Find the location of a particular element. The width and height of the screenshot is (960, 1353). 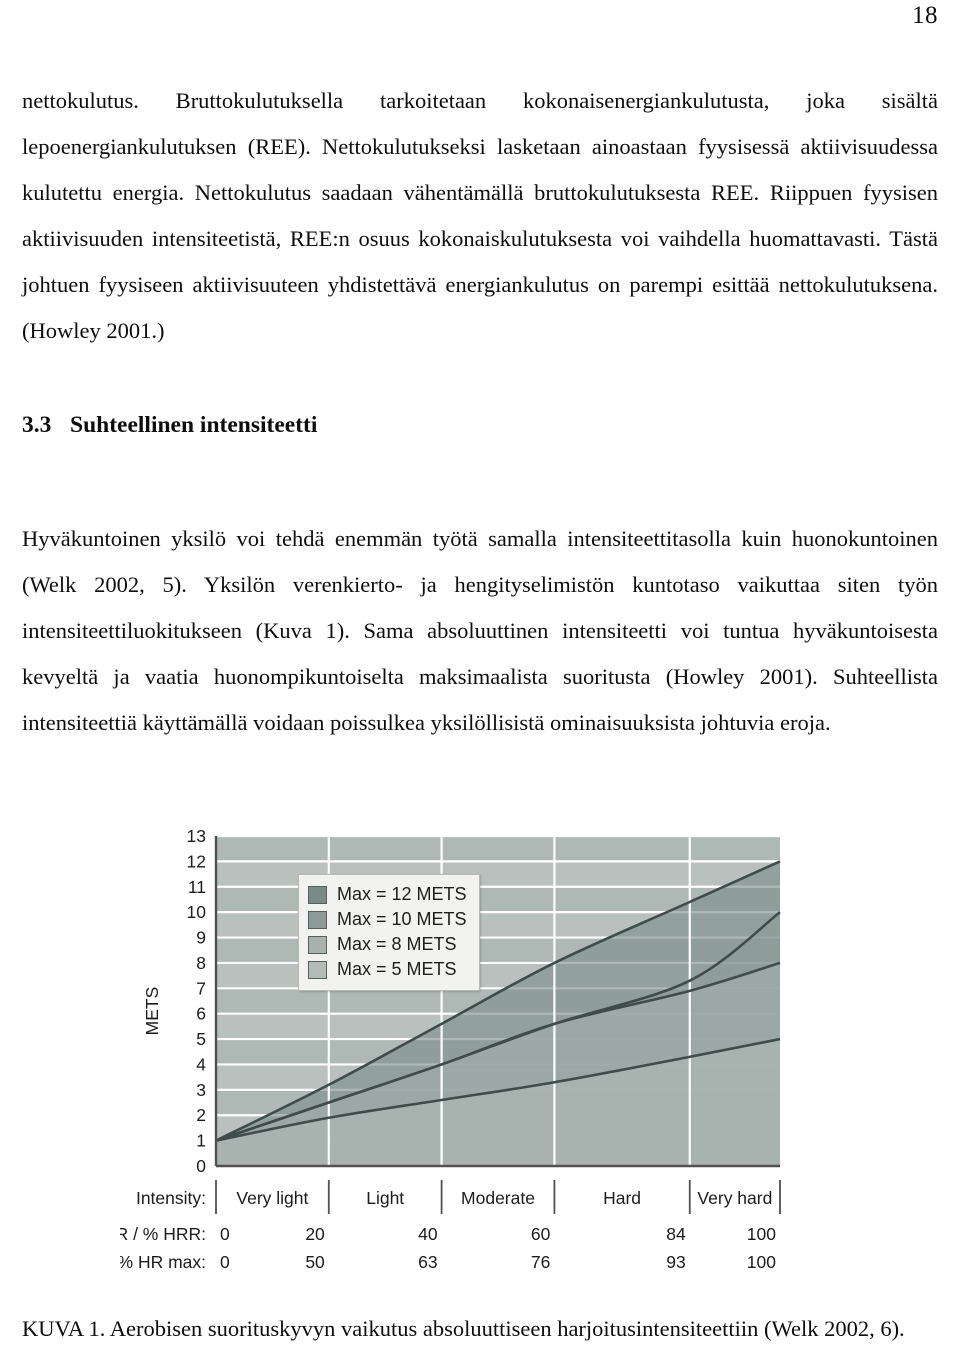

y-tick-label: 13 is located at coordinates (196, 836).